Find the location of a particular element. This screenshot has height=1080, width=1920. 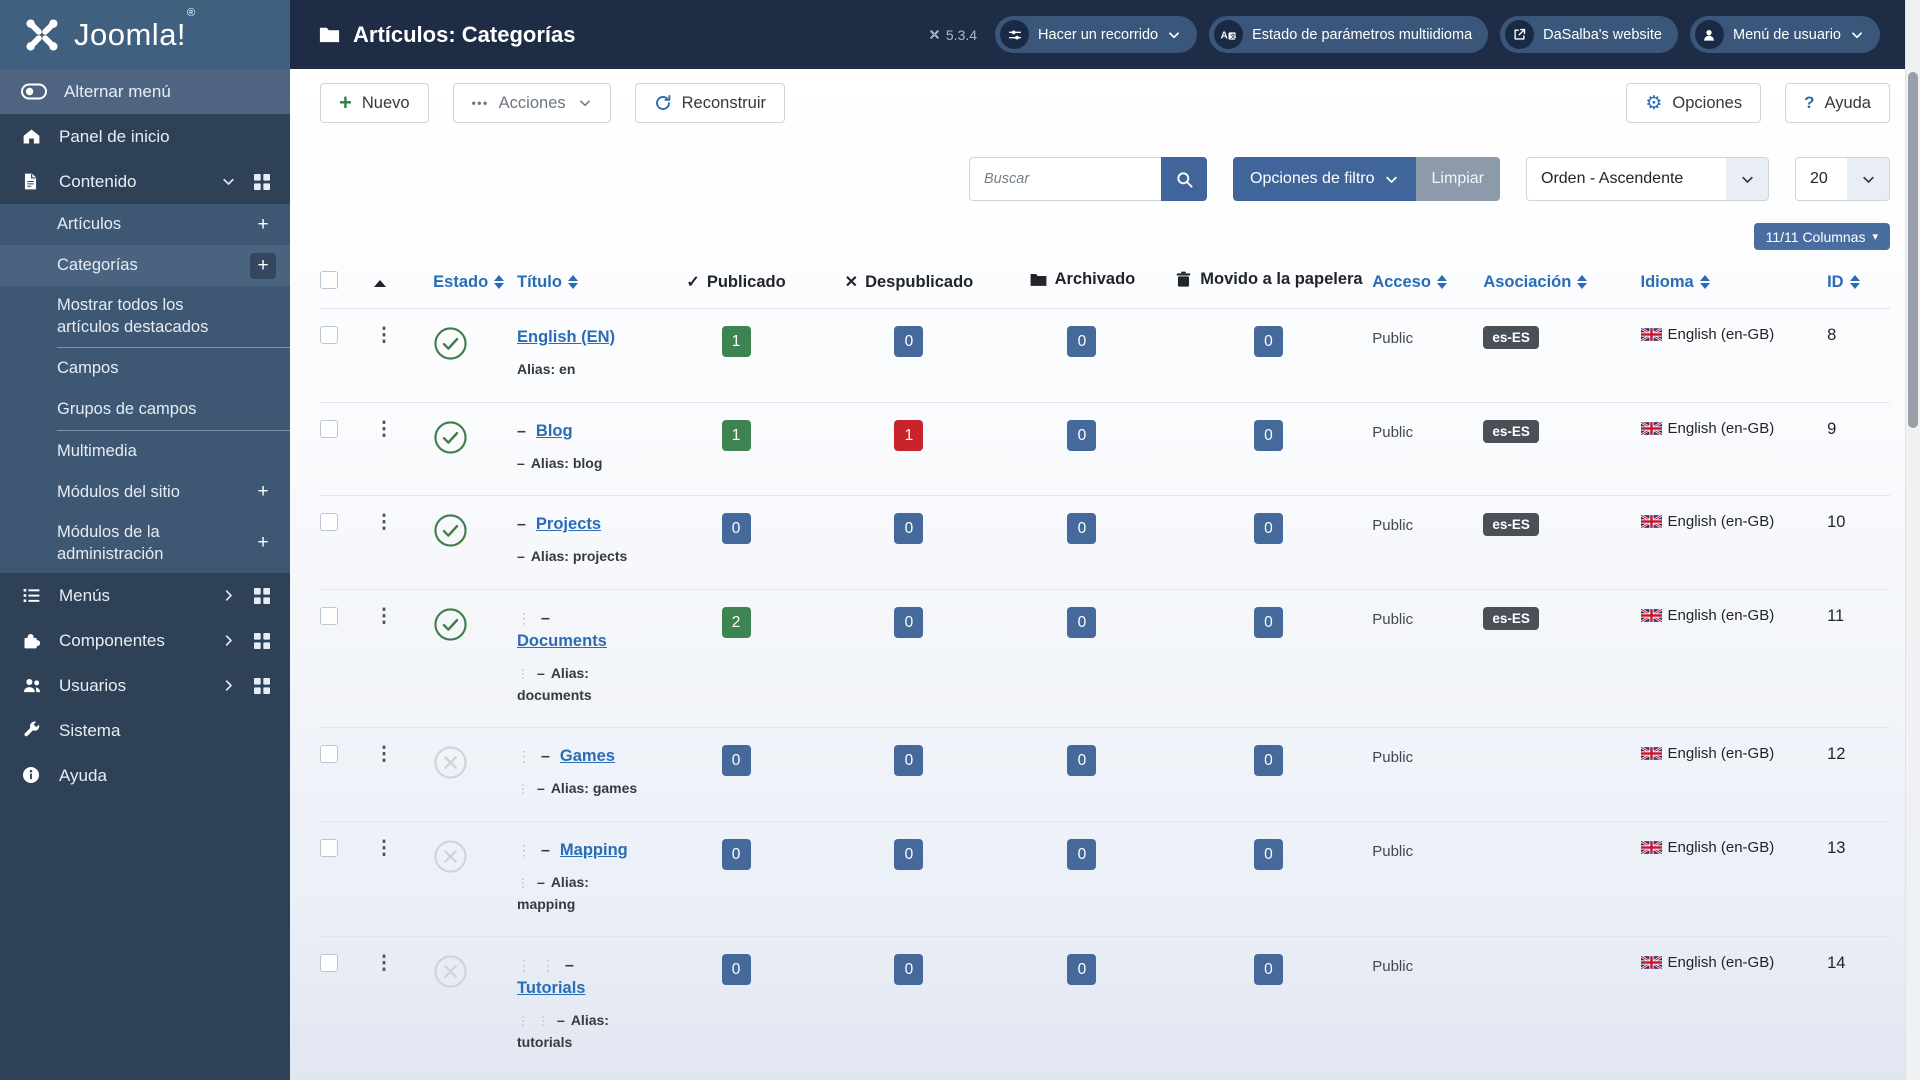

sidebar-item-modulos-del-sitio: Módulos del sitio + is located at coordinates (145, 492).